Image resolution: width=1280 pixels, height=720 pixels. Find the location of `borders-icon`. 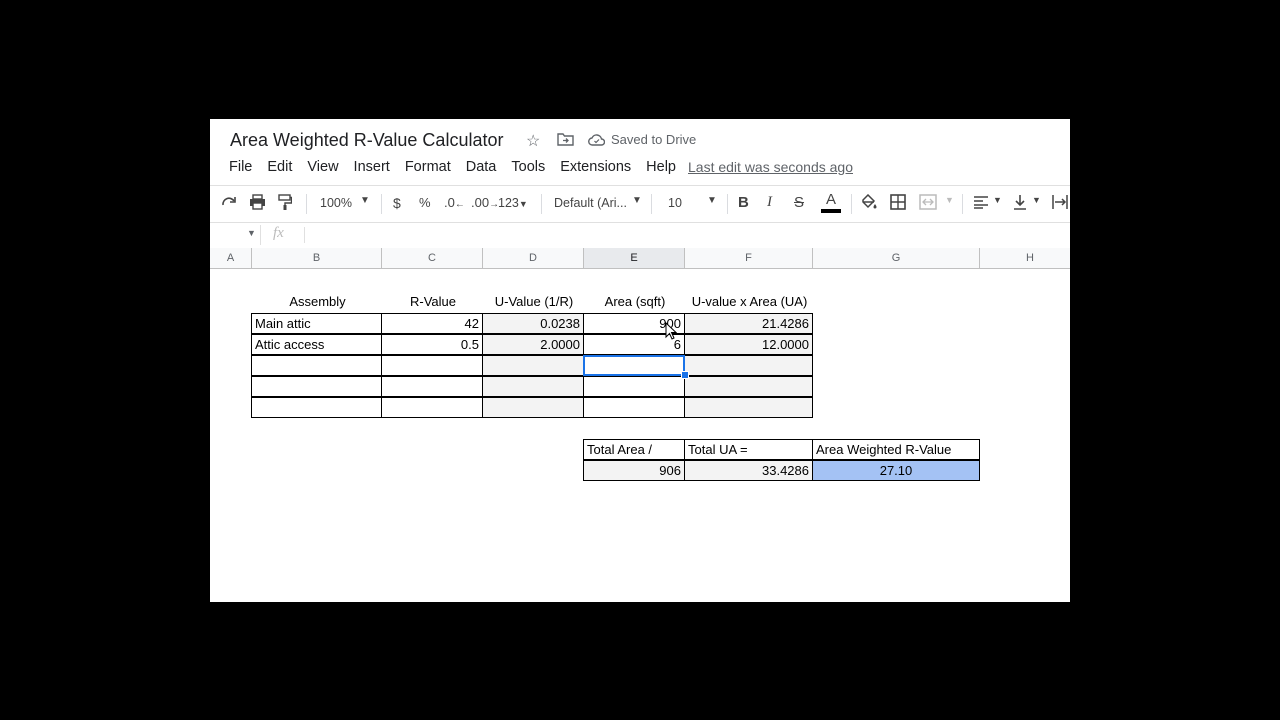

borders-icon is located at coordinates (898, 203).